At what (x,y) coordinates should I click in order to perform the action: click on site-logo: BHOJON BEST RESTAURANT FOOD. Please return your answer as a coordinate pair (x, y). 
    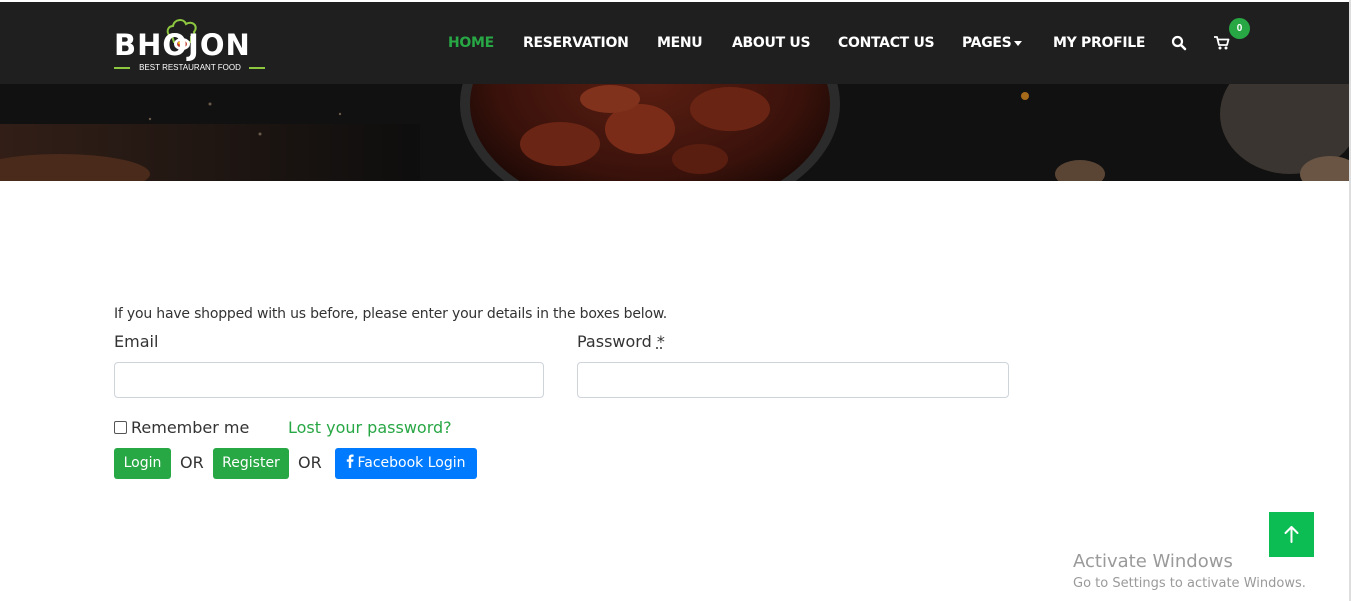
    Looking at the image, I should click on (190, 44).